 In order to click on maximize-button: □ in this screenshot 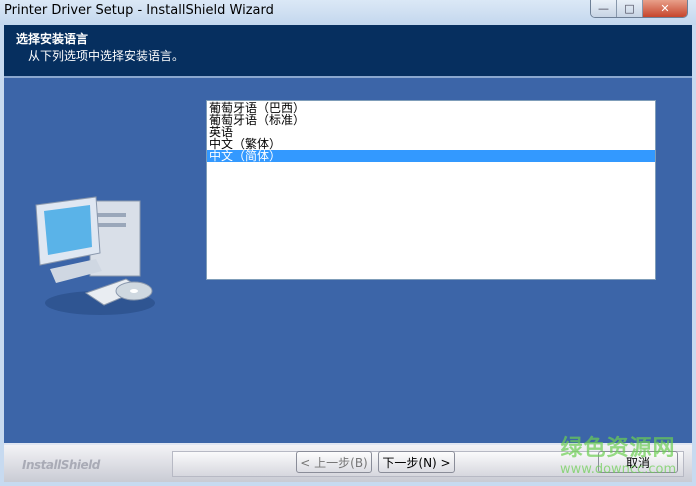, I will do `click(630, 8)`.